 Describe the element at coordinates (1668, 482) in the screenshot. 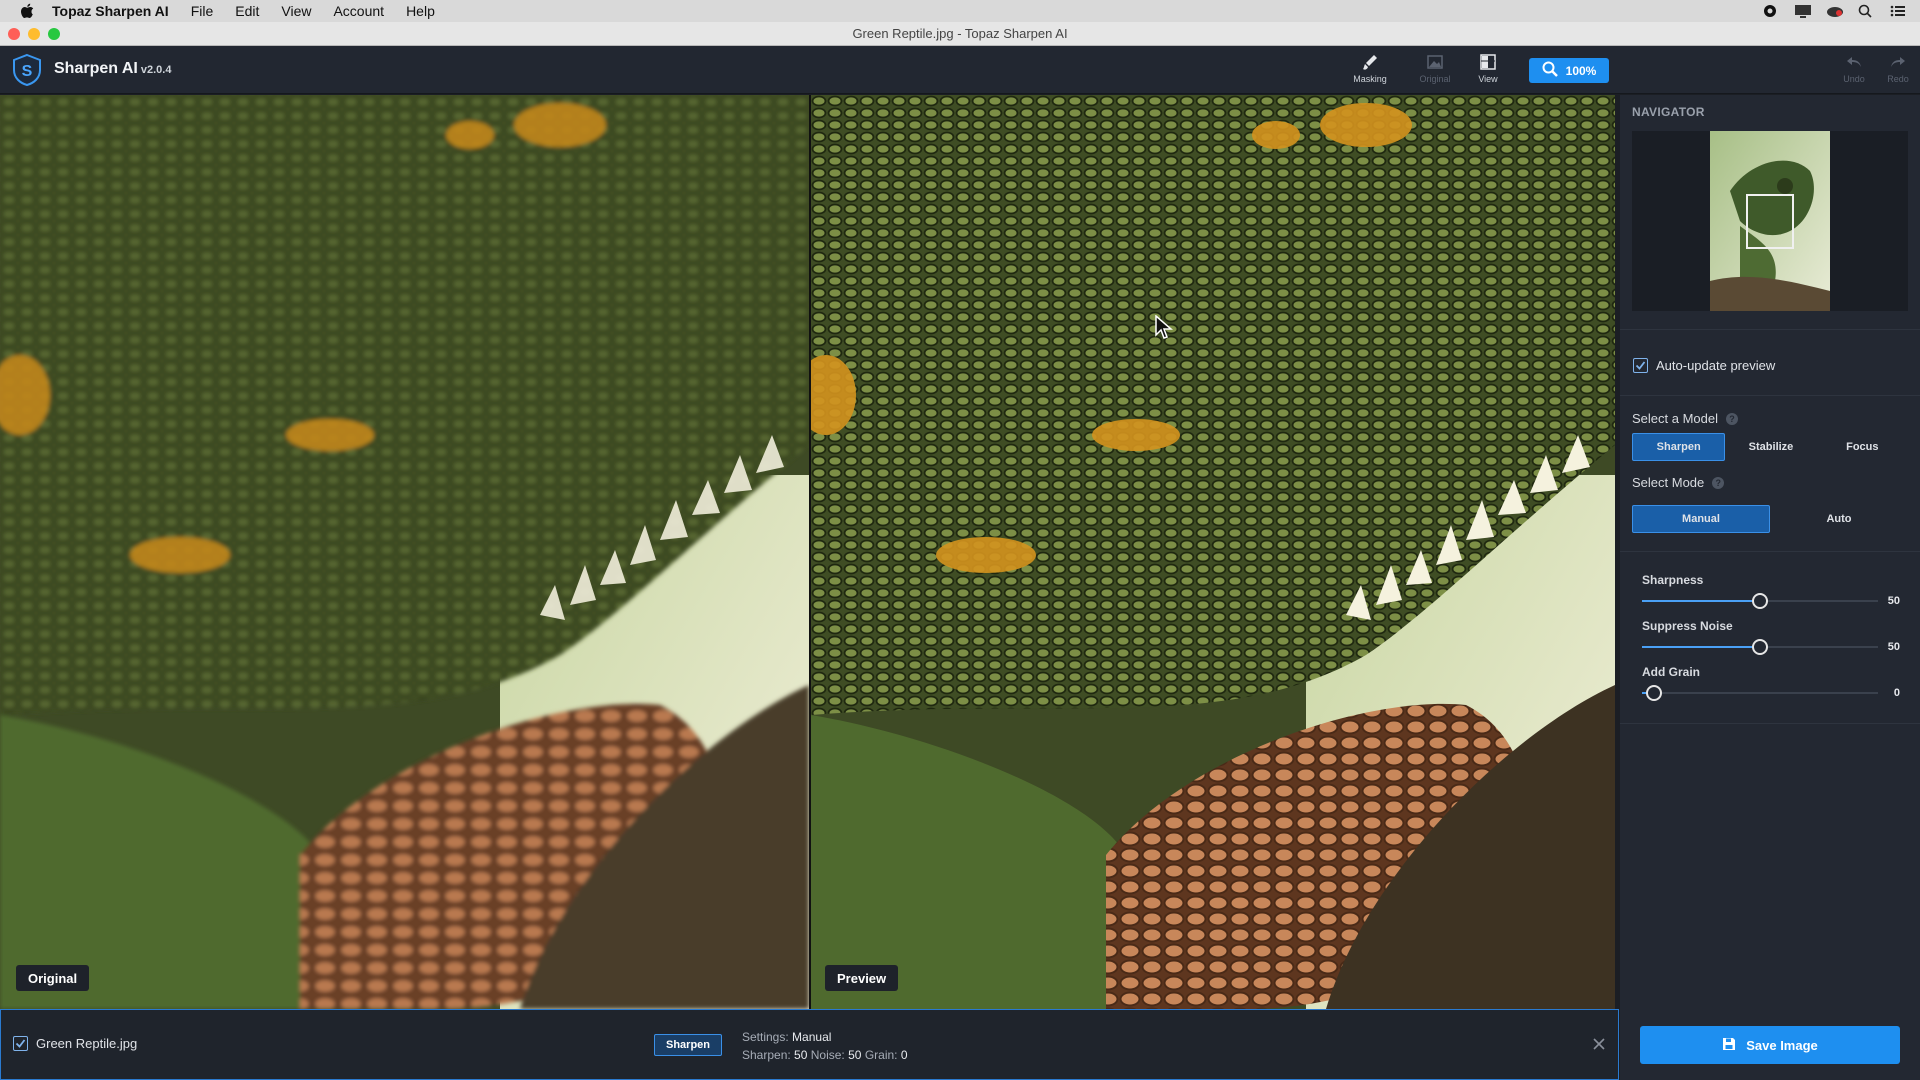

I see `select-mode-label: Select Mode` at that location.